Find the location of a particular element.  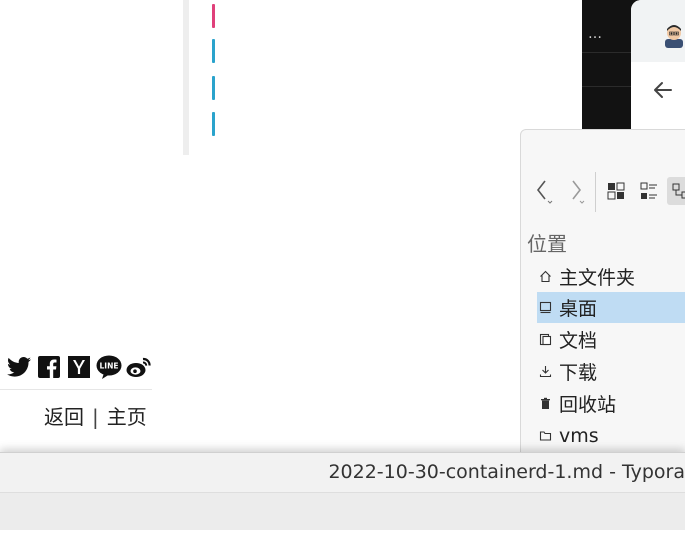

window-title: 2022-10-30-containerd-1.md - Typora is located at coordinates (506, 472).